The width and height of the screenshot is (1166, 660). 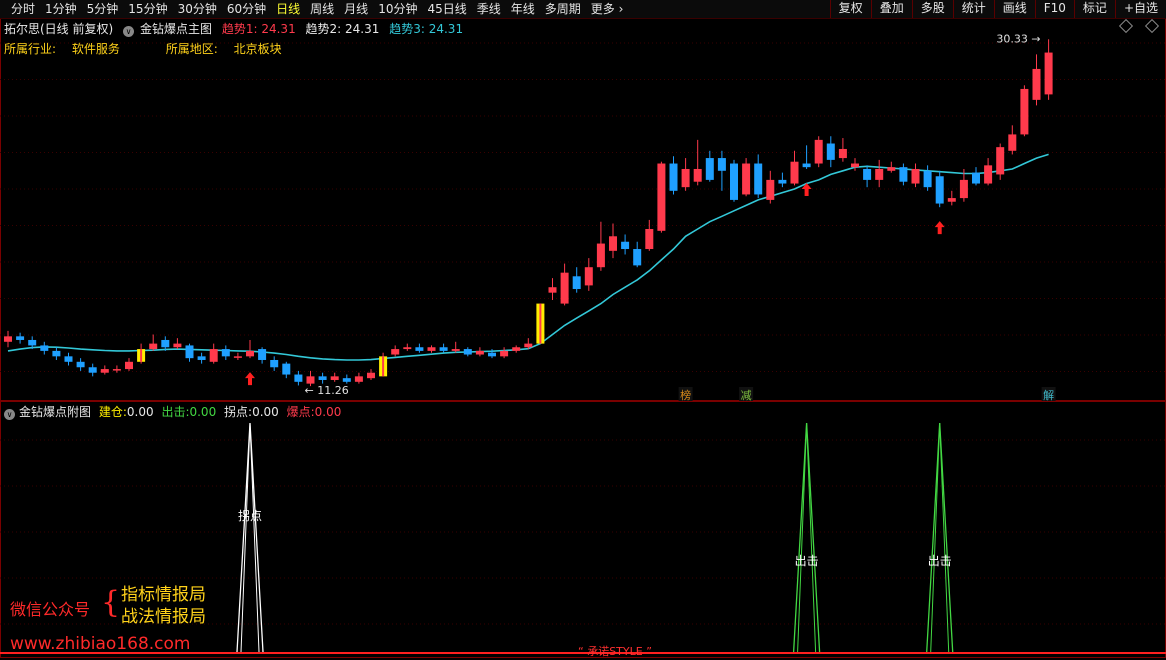 I want to click on buy-arrow-icon, so click(x=250, y=379).